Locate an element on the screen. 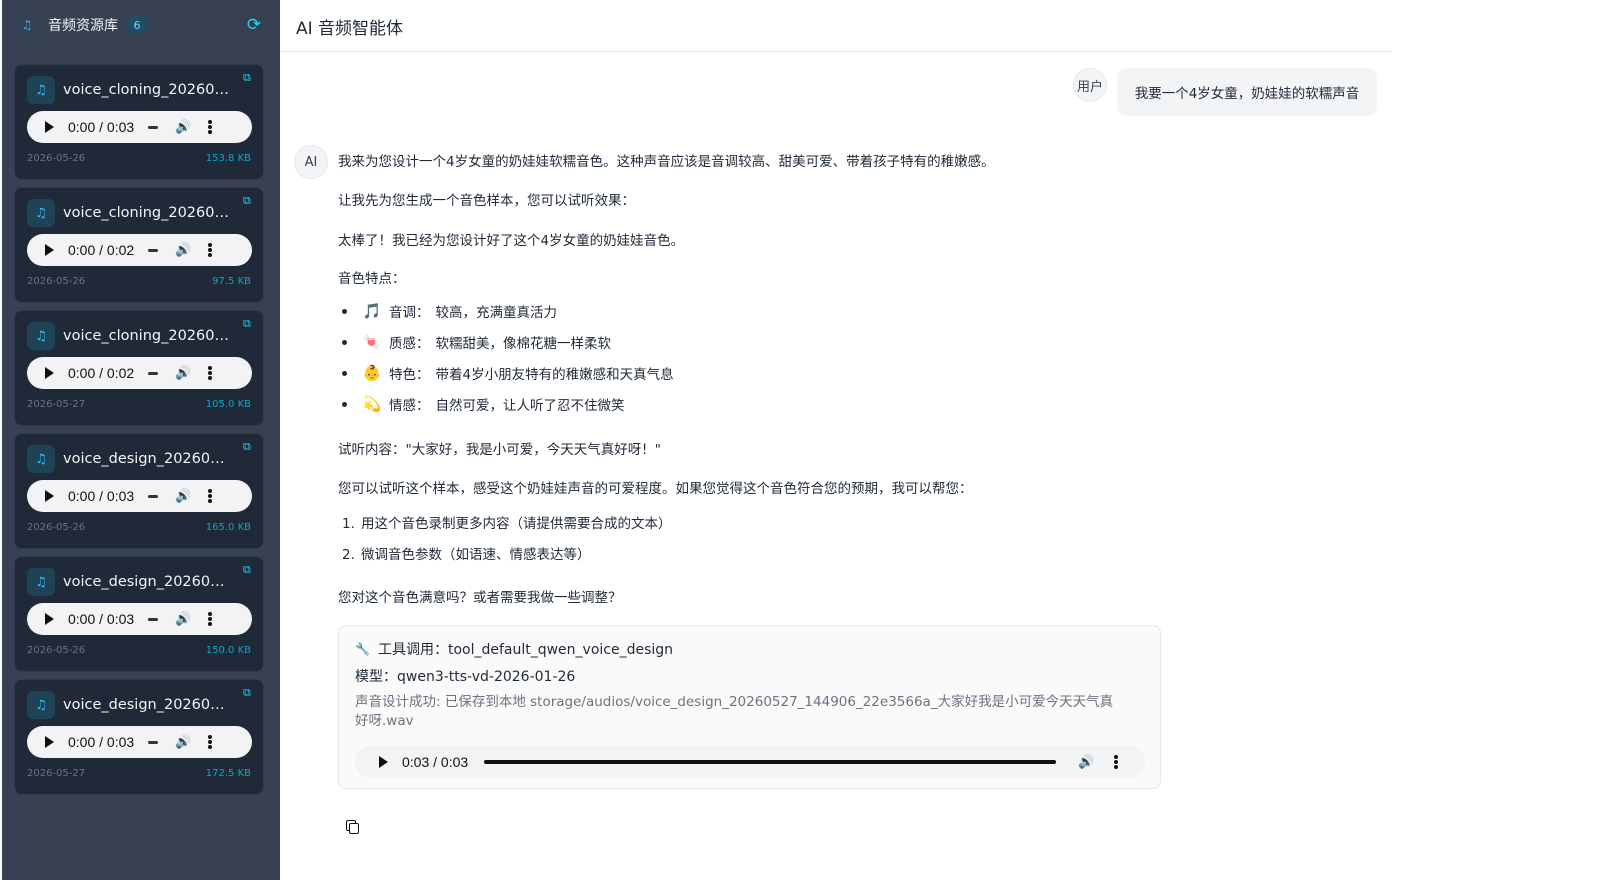 The height and width of the screenshot is (880, 1624). sidebar-header: ♫ 音频资源库 6 ⟳ is located at coordinates (145, 25).